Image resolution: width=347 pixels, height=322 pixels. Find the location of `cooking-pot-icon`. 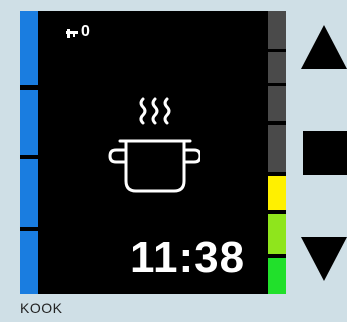

cooking-pot-icon is located at coordinates (154, 145).